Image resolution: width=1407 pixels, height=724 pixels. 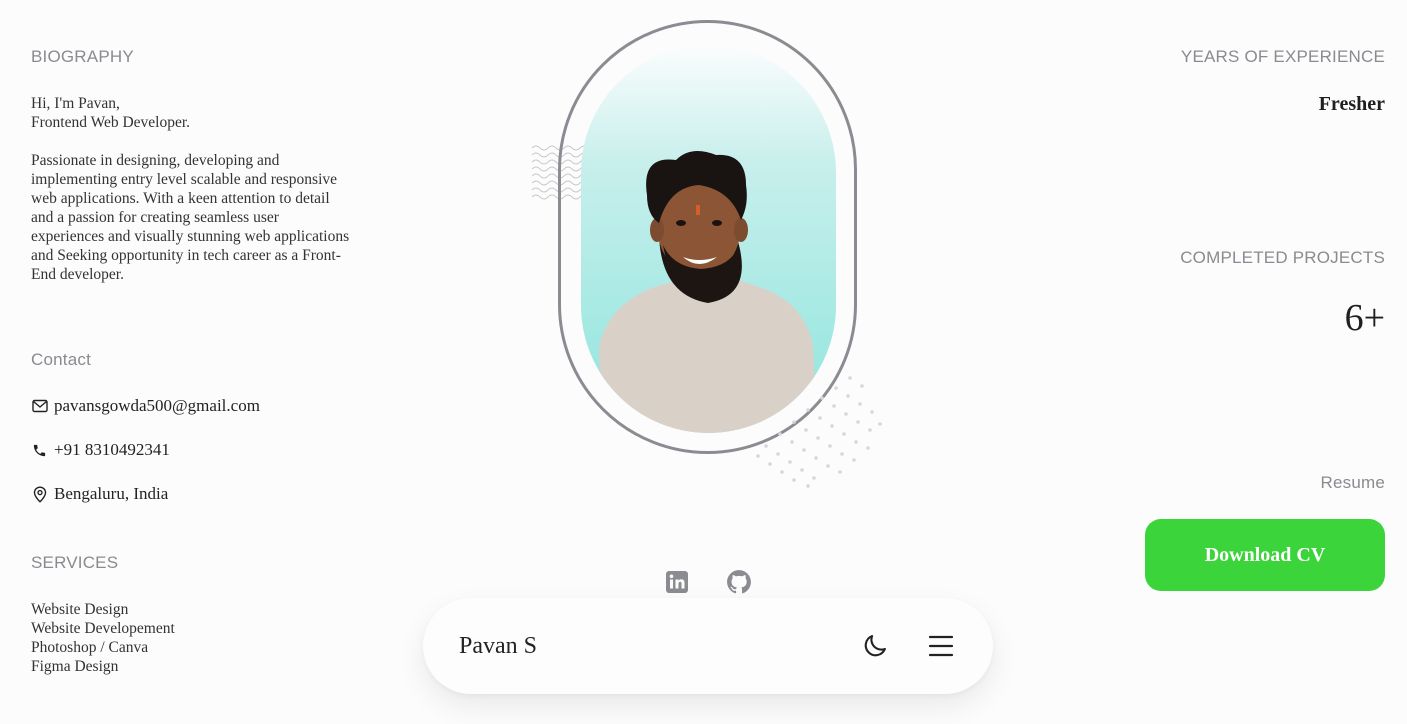 What do you see at coordinates (1282, 56) in the screenshot?
I see `experience-title: YEARS OF EXPERIENCE` at bounding box center [1282, 56].